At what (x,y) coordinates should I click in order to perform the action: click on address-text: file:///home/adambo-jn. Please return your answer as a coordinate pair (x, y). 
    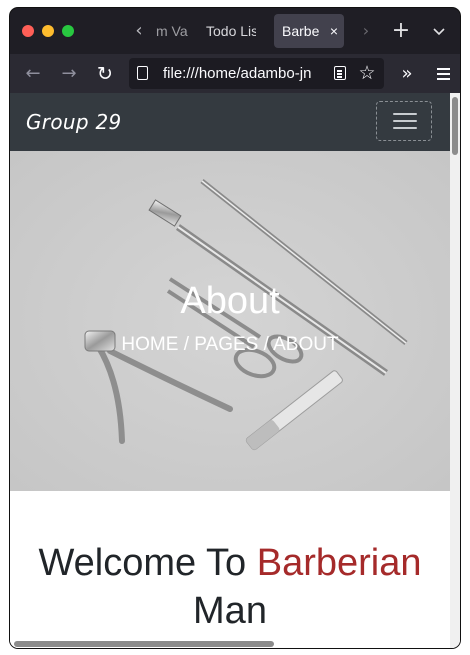
    Looking at the image, I should click on (243, 73).